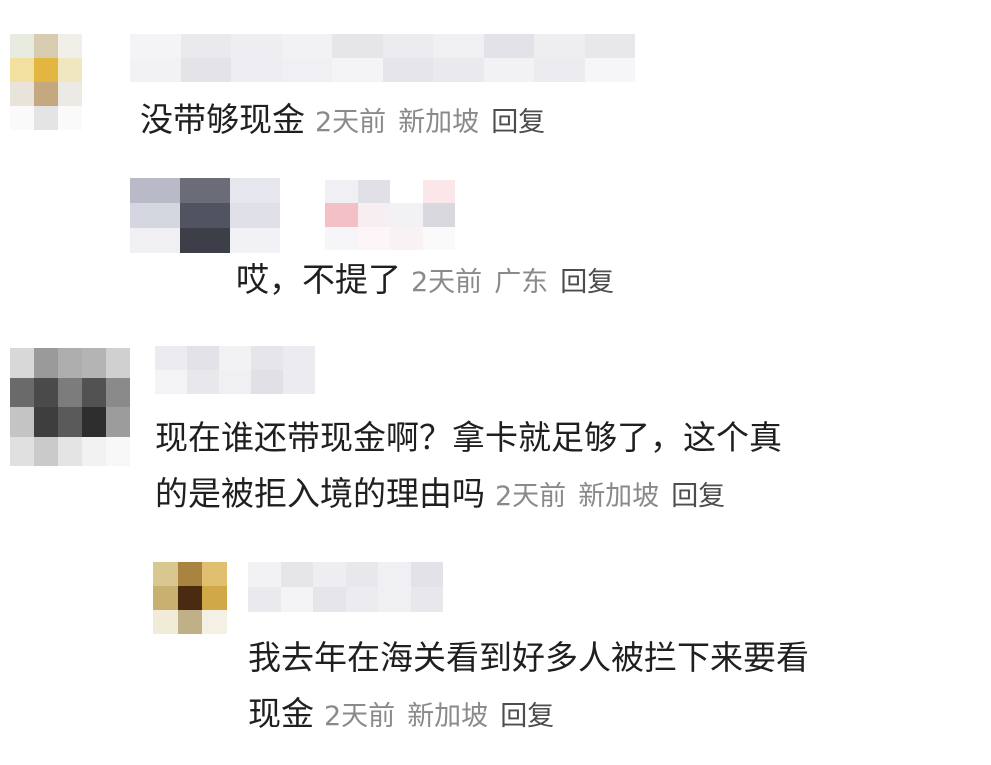 The image size is (991, 765). I want to click on comment-body-line-2: 的是被拒入境的理由吗, so click(320, 493).